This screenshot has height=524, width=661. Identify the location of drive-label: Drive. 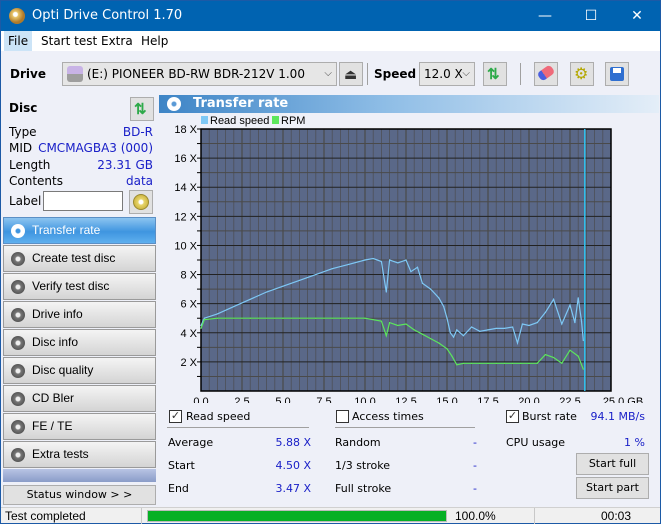
(28, 74).